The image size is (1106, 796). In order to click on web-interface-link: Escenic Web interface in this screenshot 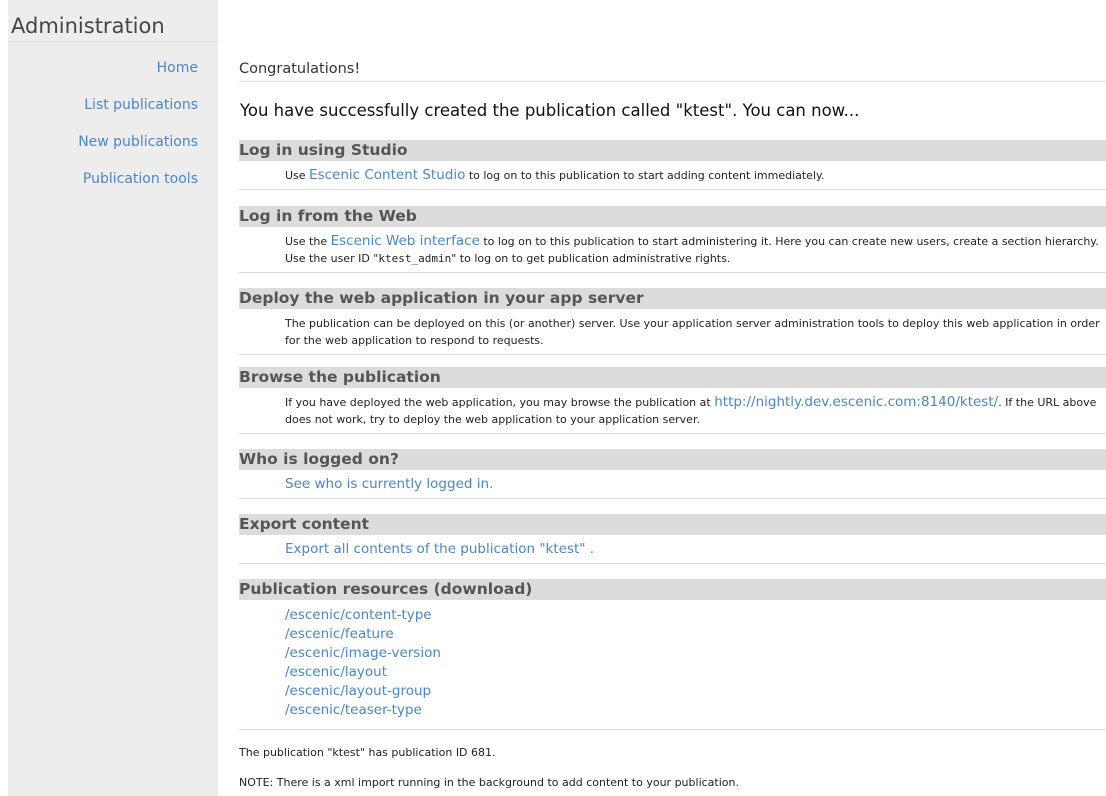, I will do `click(405, 241)`.